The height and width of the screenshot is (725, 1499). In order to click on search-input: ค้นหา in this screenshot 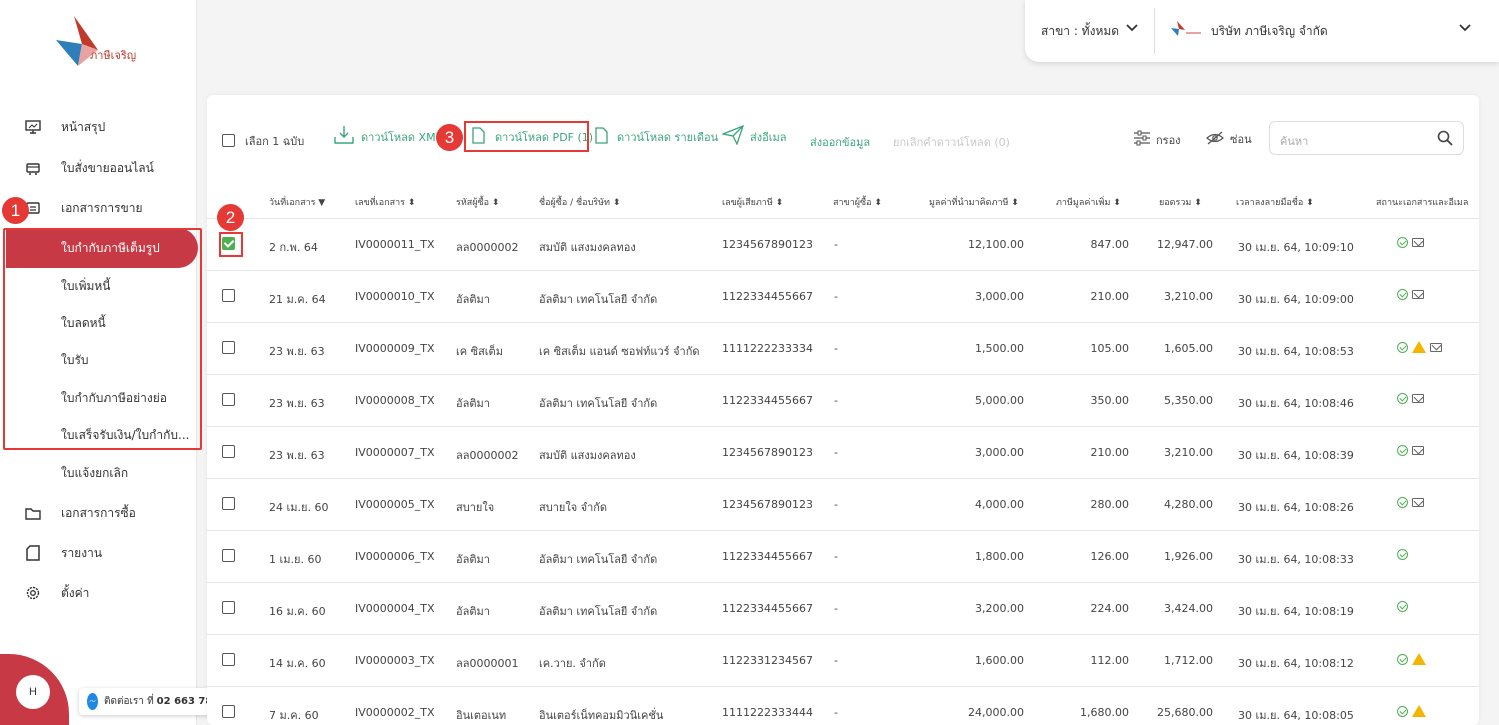, I will do `click(1366, 138)`.